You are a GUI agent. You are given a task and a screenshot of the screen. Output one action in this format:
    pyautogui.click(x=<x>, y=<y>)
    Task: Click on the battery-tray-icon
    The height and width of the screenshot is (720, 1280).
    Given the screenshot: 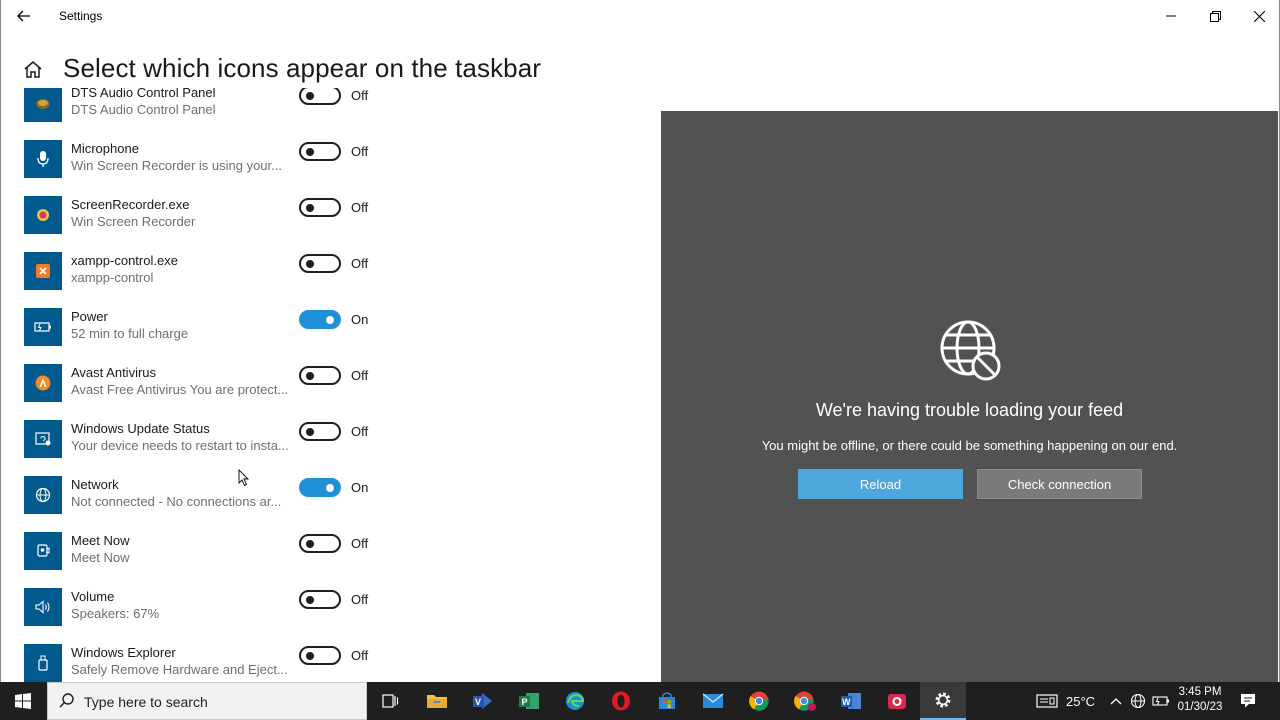 What is the action you would take?
    pyautogui.click(x=1161, y=701)
    